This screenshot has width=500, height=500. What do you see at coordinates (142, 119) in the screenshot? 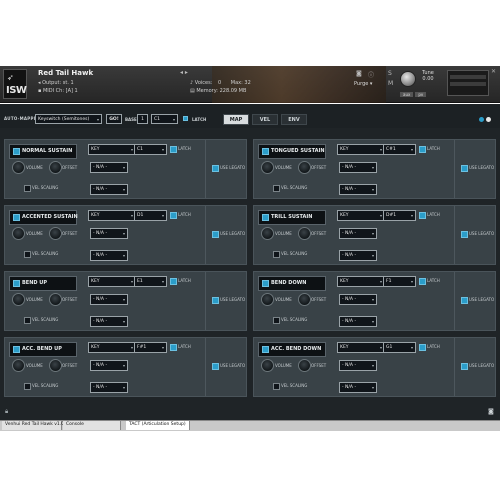
I see `base-octave-field: 1` at bounding box center [142, 119].